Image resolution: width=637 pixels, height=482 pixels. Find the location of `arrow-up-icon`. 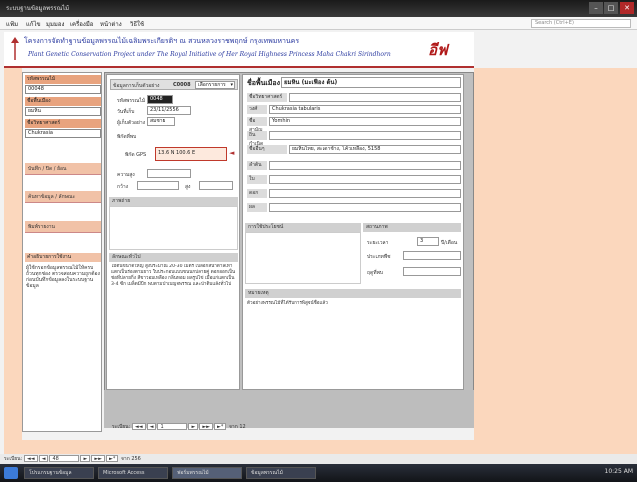

arrow-up-icon is located at coordinates (15, 48).